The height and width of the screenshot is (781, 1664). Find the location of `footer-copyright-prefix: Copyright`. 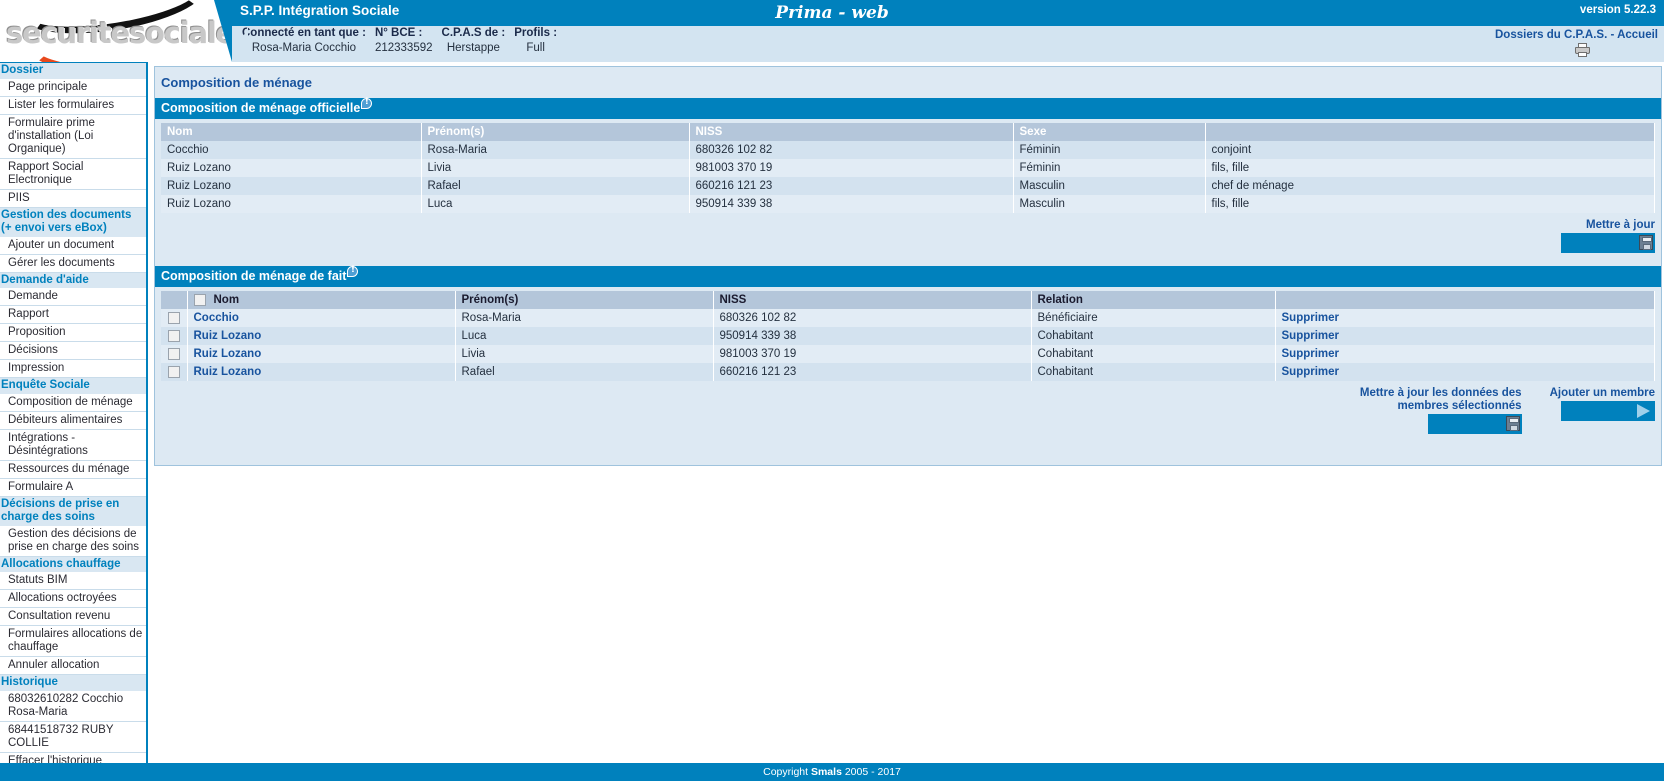

footer-copyright-prefix: Copyright is located at coordinates (787, 772).